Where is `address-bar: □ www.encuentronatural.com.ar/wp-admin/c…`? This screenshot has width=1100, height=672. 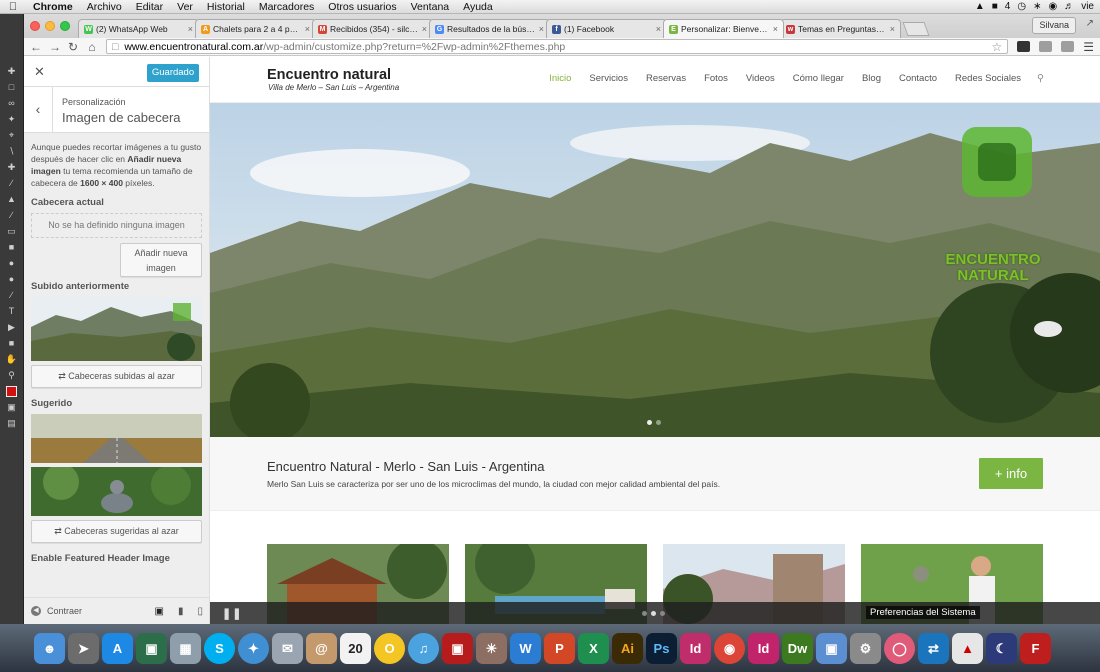
address-bar: □ www.encuentronatural.com.ar/wp-admin/c… is located at coordinates (557, 46).